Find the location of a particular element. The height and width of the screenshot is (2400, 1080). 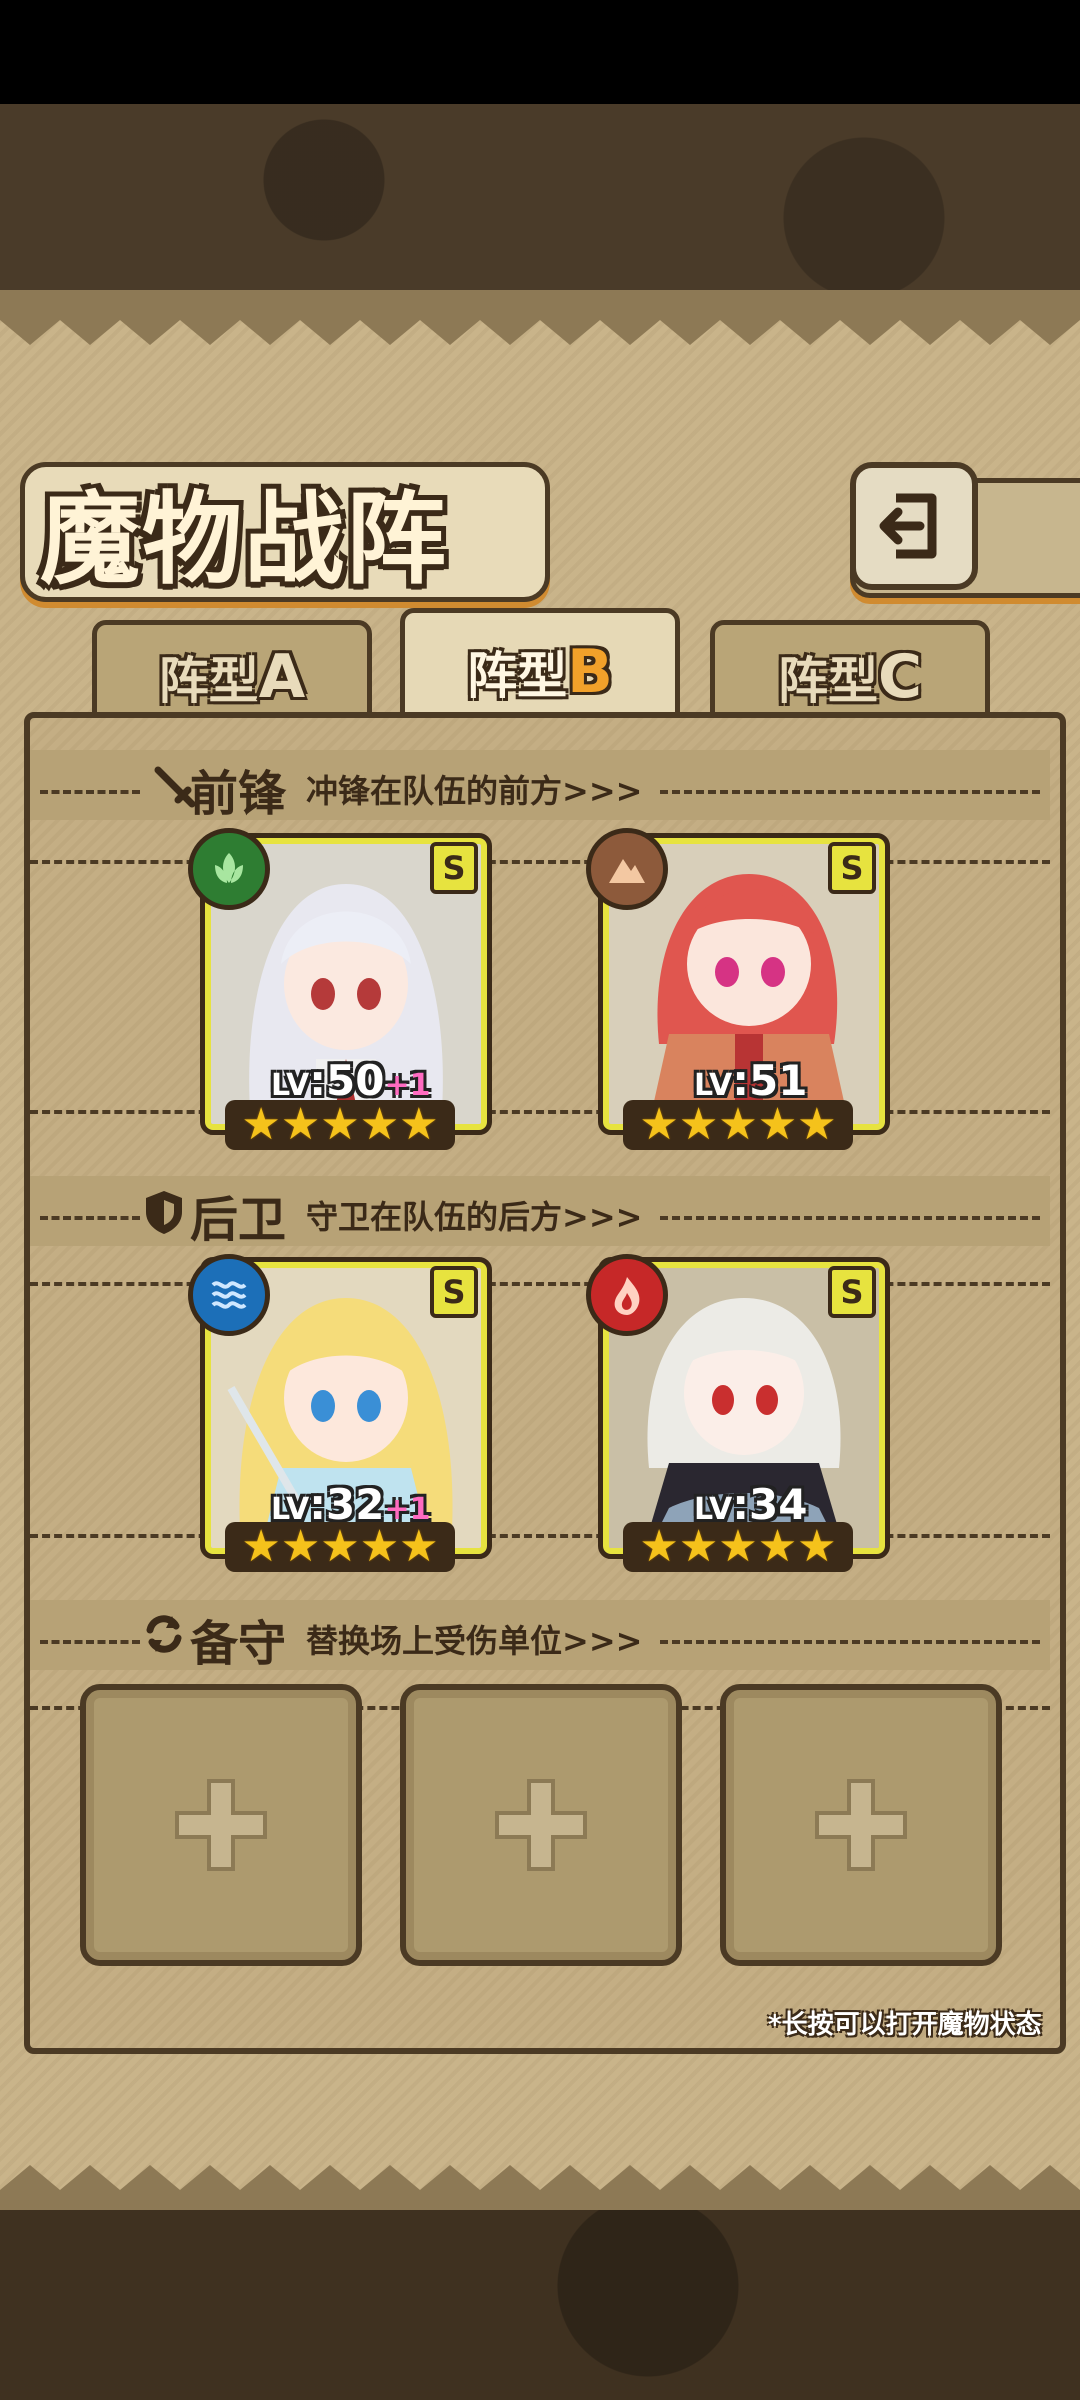

section-subtitle: 守卫在队伍的后方>>> is located at coordinates (474, 1217).